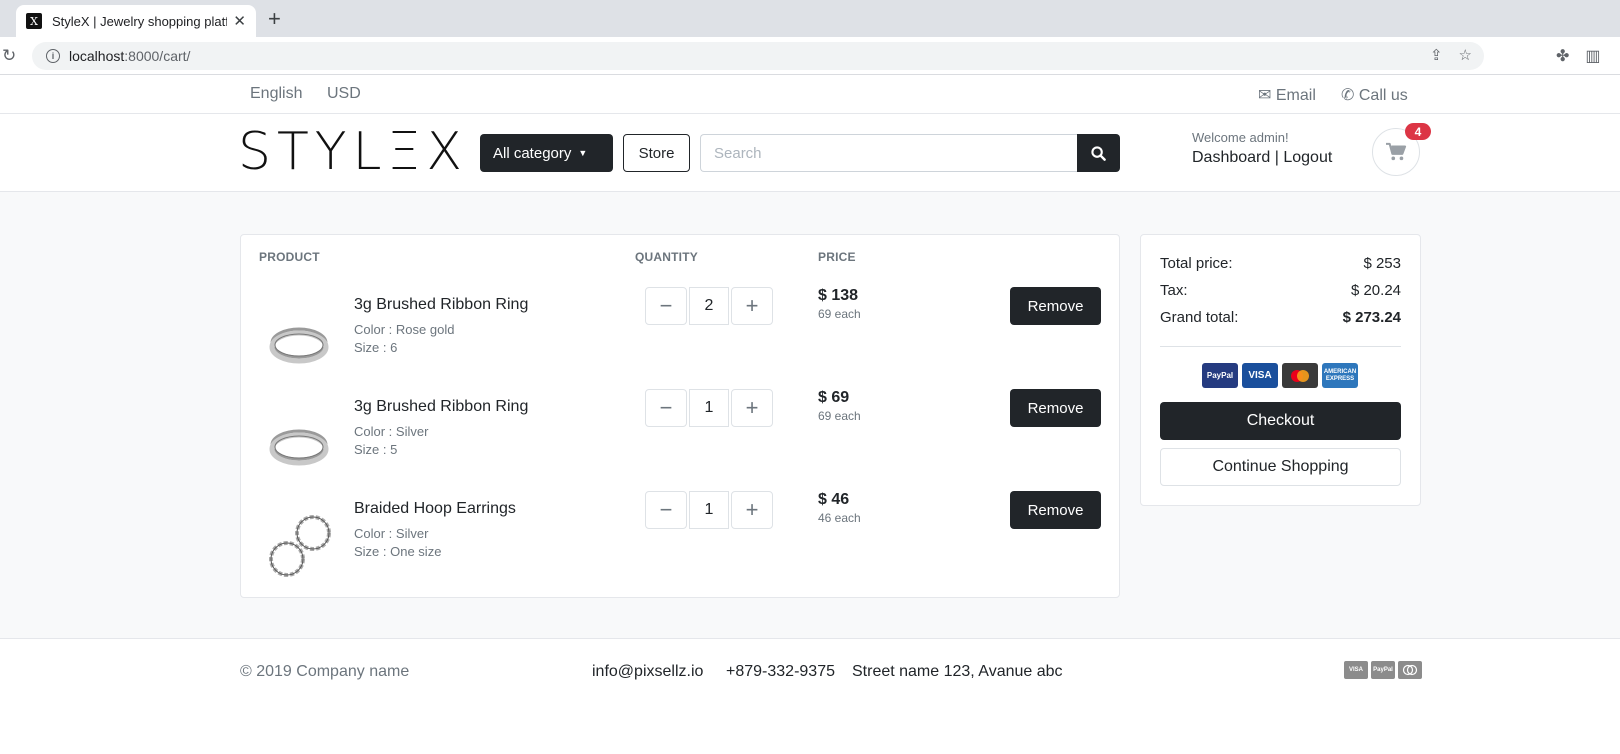  Describe the element at coordinates (1562, 56) in the screenshot. I see `extensions-icon: ✤` at that location.